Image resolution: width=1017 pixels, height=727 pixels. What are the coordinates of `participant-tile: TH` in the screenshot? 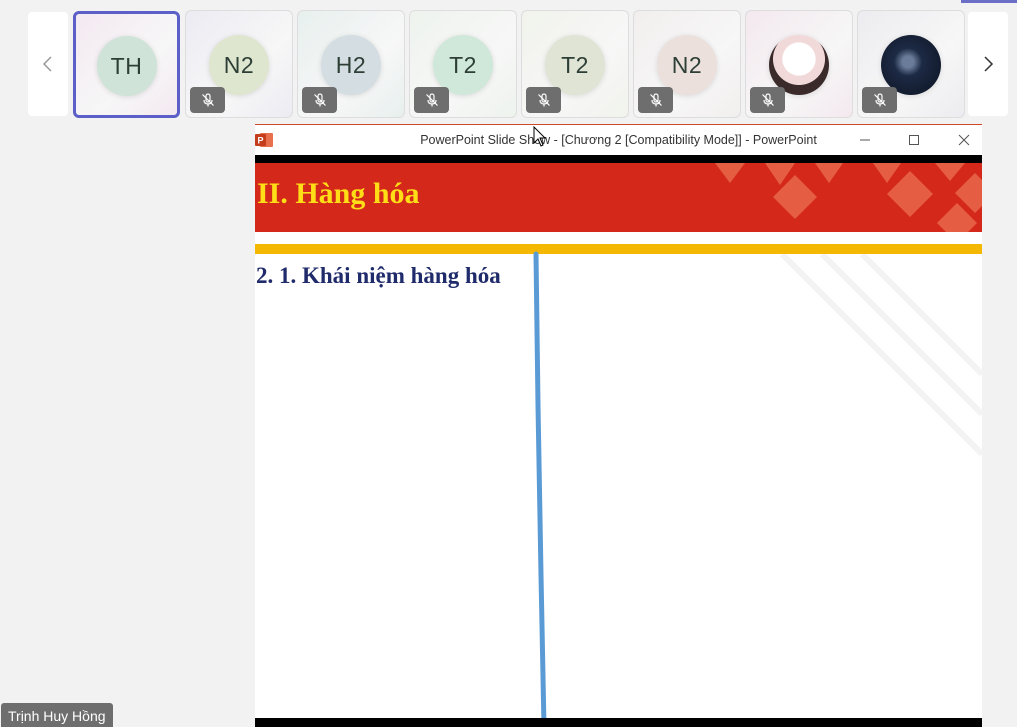 It's located at (126, 64).